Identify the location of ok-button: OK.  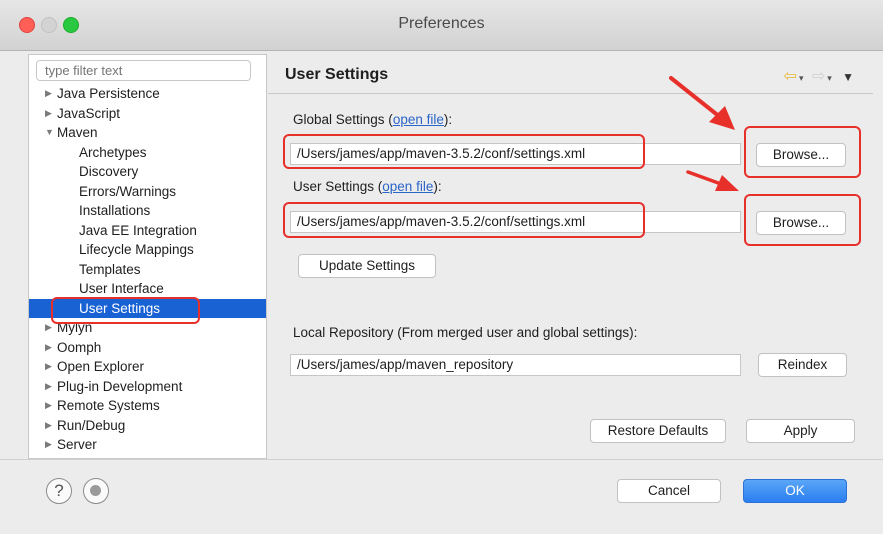
(795, 491).